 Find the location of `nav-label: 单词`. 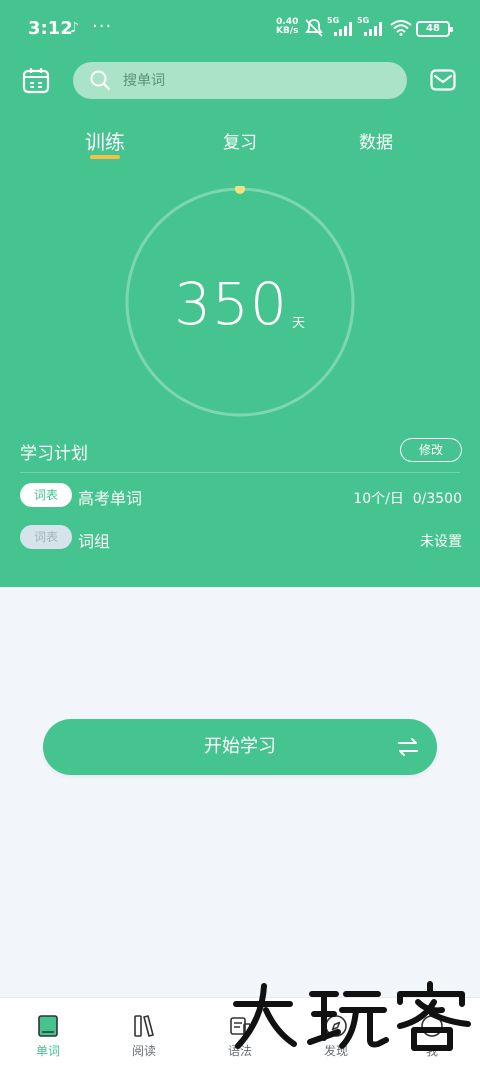

nav-label: 单词 is located at coordinates (47, 1051).